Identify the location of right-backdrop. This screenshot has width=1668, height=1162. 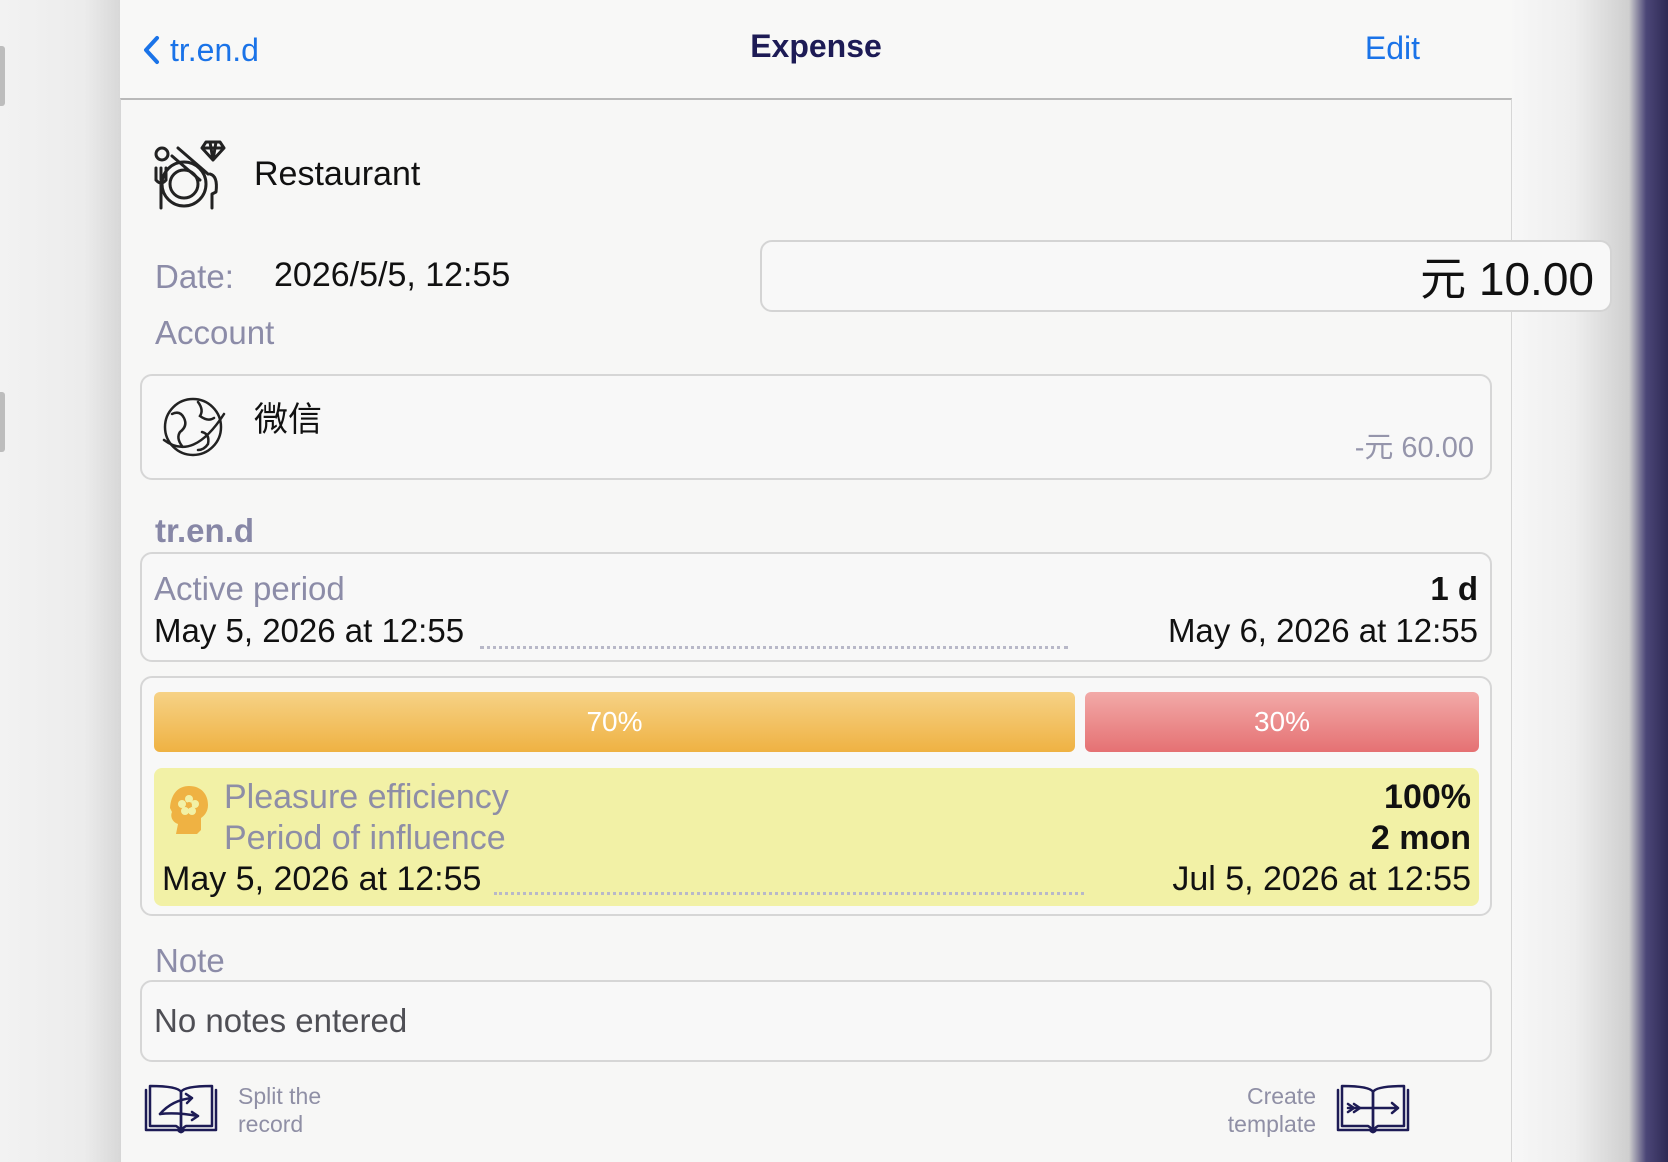
(1590, 581).